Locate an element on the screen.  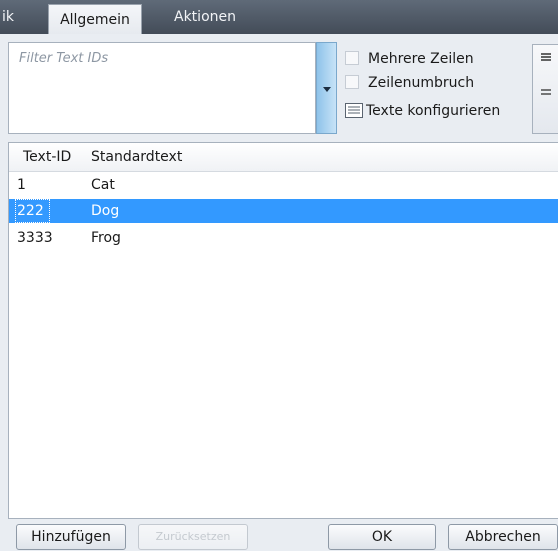
cancel-button: Abbrechen is located at coordinates (503, 537).